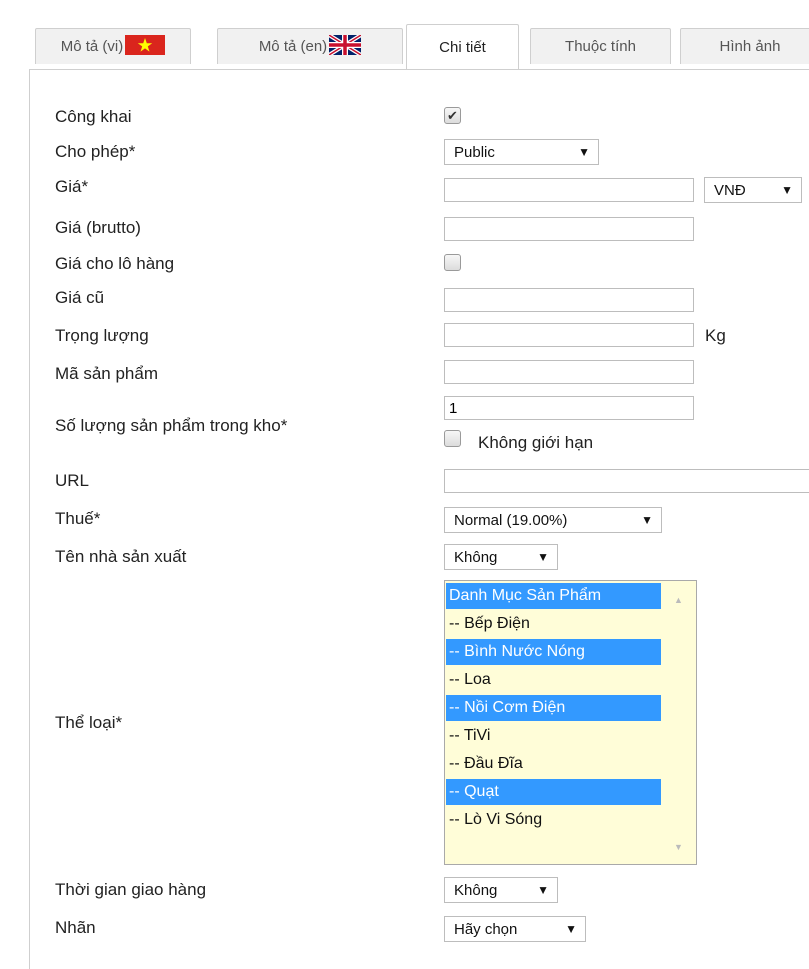 The height and width of the screenshot is (969, 809). I want to click on listbox-scrollbar: ▲ ▼, so click(680, 722).